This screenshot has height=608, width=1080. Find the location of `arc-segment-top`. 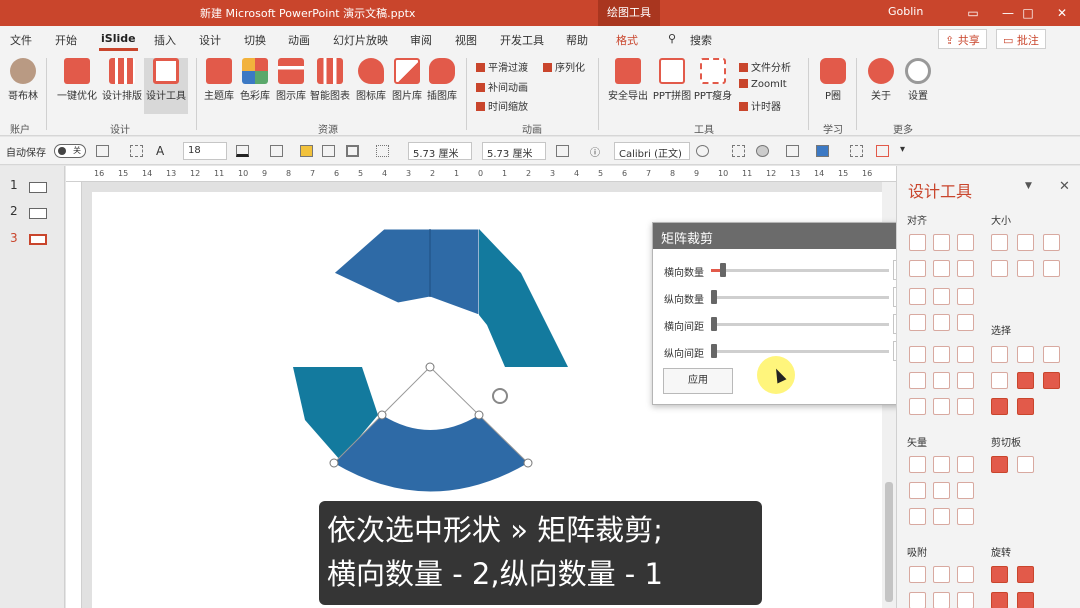

arc-segment-top is located at coordinates (406, 272).